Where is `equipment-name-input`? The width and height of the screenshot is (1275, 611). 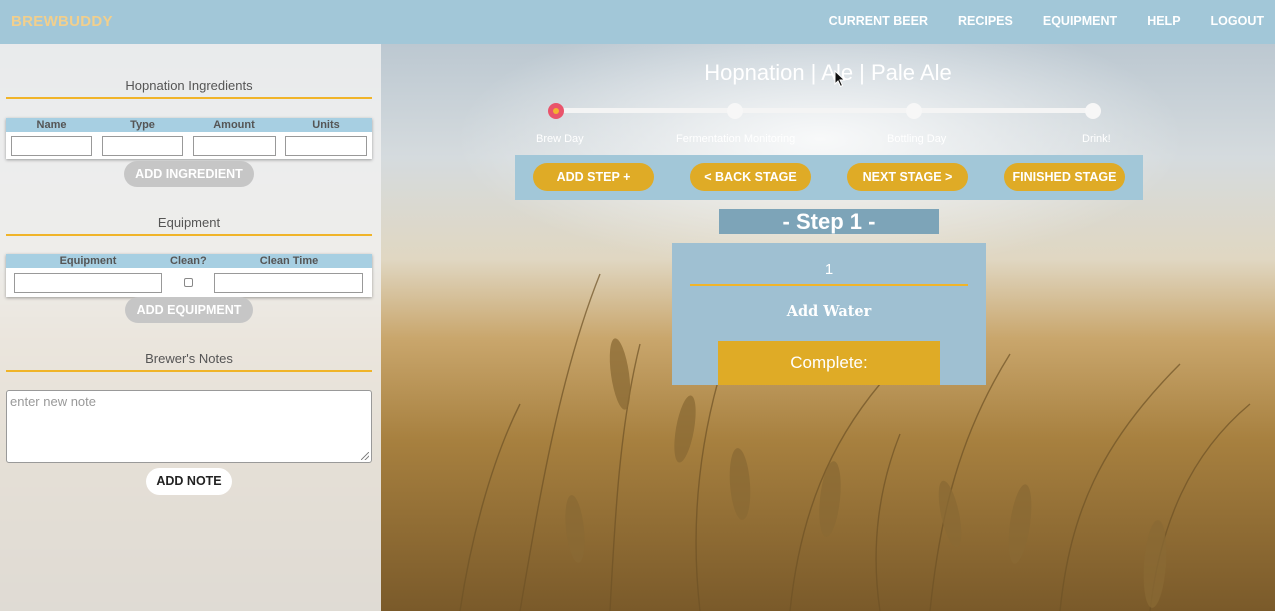
equipment-name-input is located at coordinates (88, 282).